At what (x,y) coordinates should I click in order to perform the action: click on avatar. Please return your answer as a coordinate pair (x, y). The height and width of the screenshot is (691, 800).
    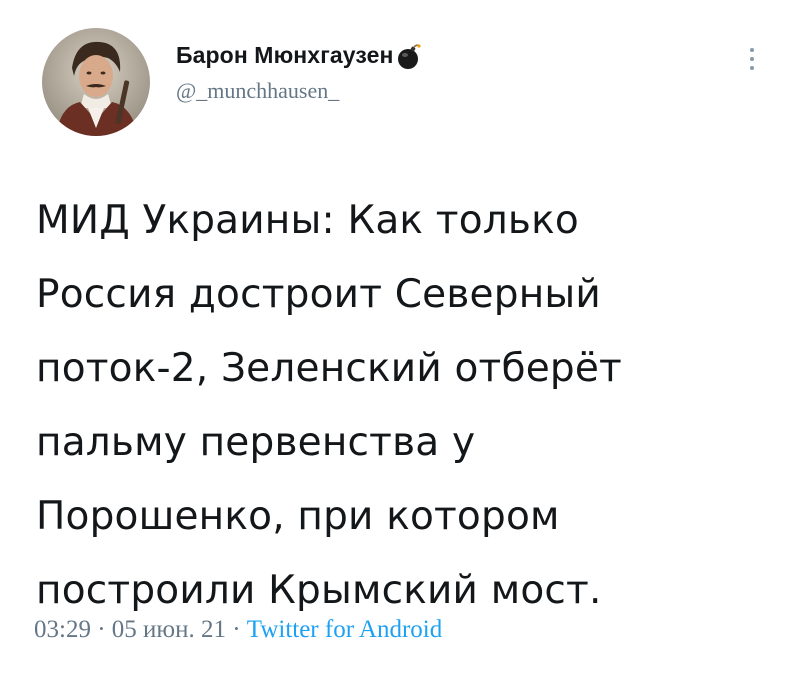
    Looking at the image, I should click on (96, 82).